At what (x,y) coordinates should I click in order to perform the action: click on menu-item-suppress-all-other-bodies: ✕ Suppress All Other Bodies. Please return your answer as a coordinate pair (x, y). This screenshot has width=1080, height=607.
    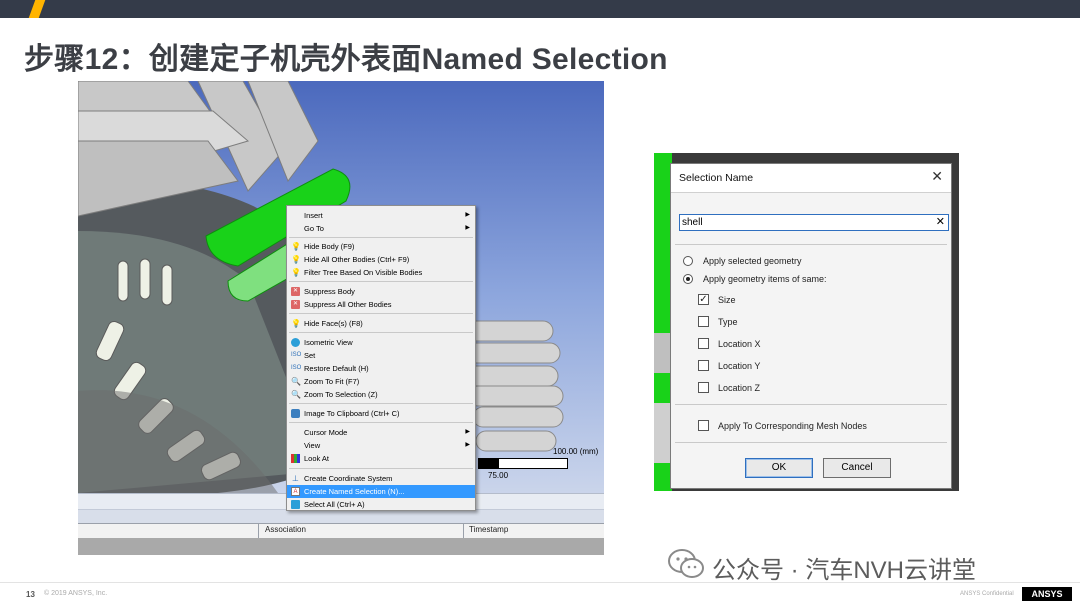
    Looking at the image, I should click on (381, 304).